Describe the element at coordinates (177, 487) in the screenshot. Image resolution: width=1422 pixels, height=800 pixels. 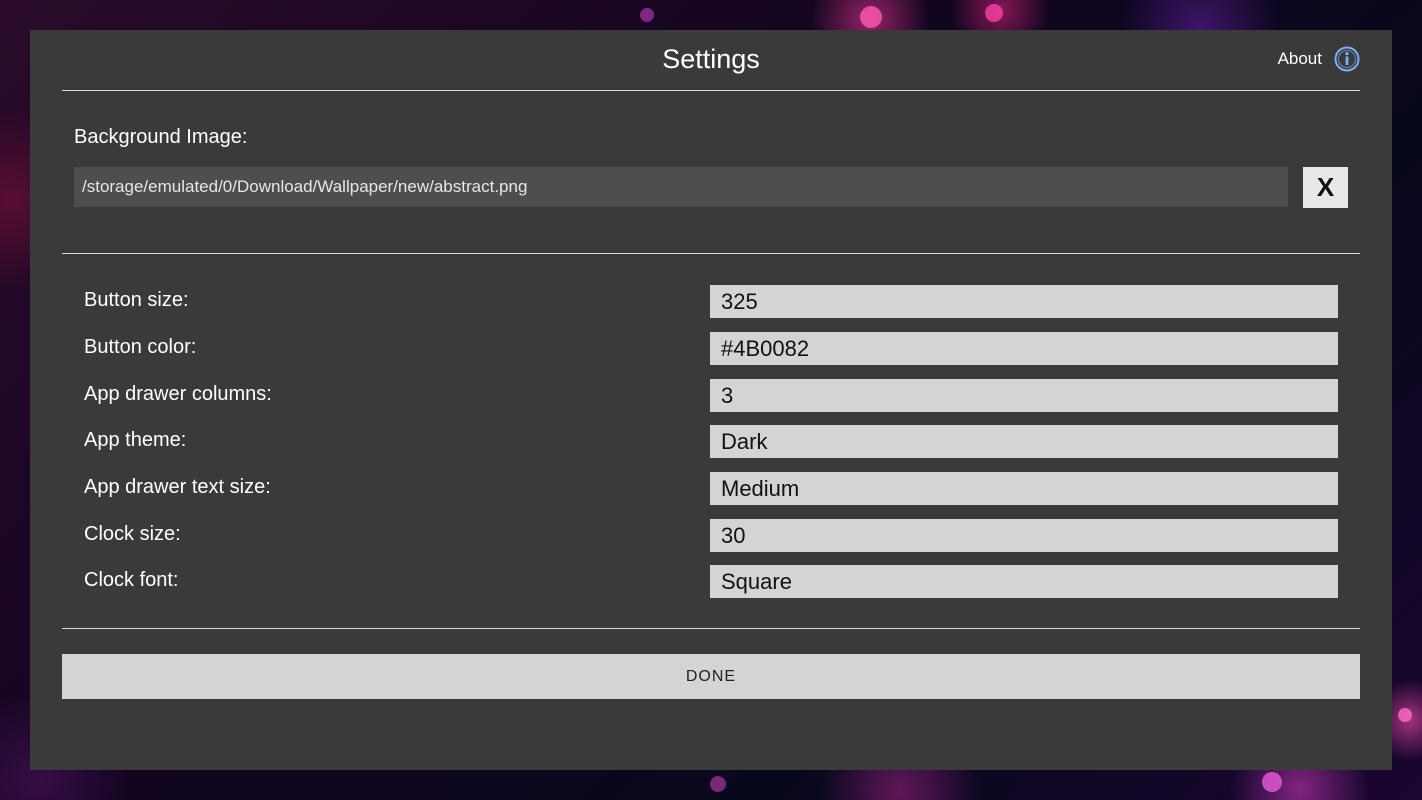
I see `setting-label: App drawer text size:` at that location.